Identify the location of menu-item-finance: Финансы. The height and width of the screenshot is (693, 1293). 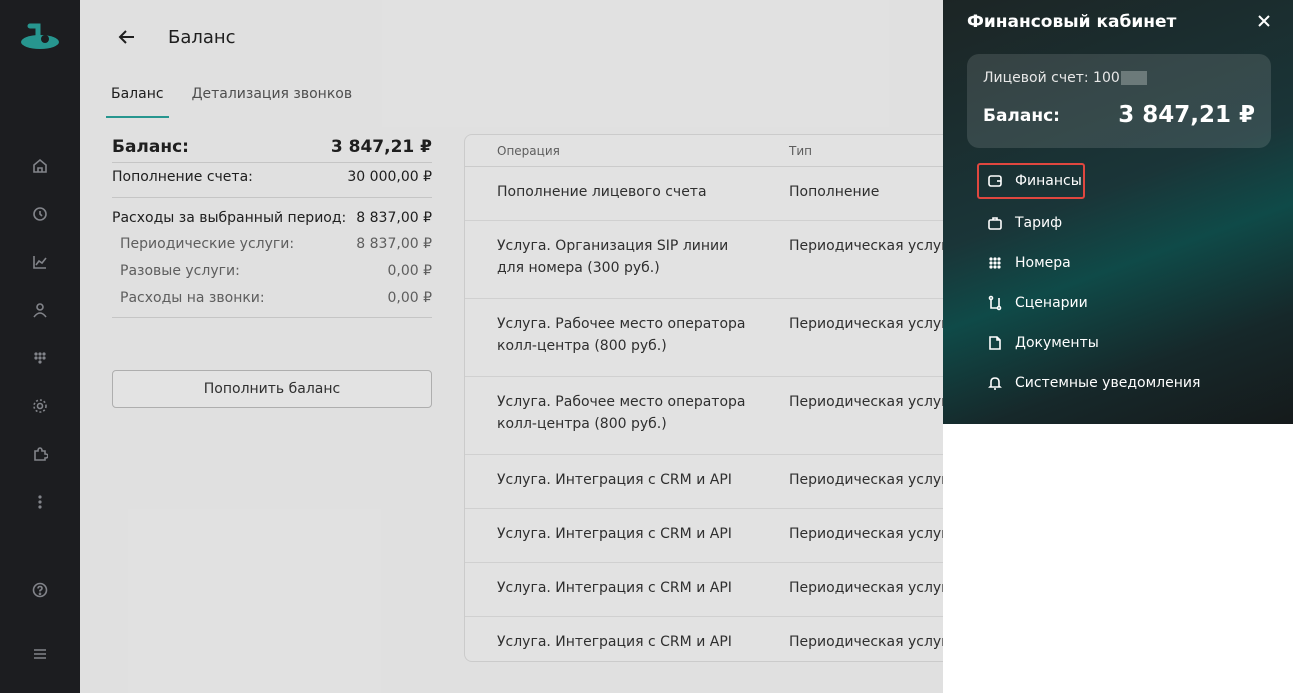
(1031, 181).